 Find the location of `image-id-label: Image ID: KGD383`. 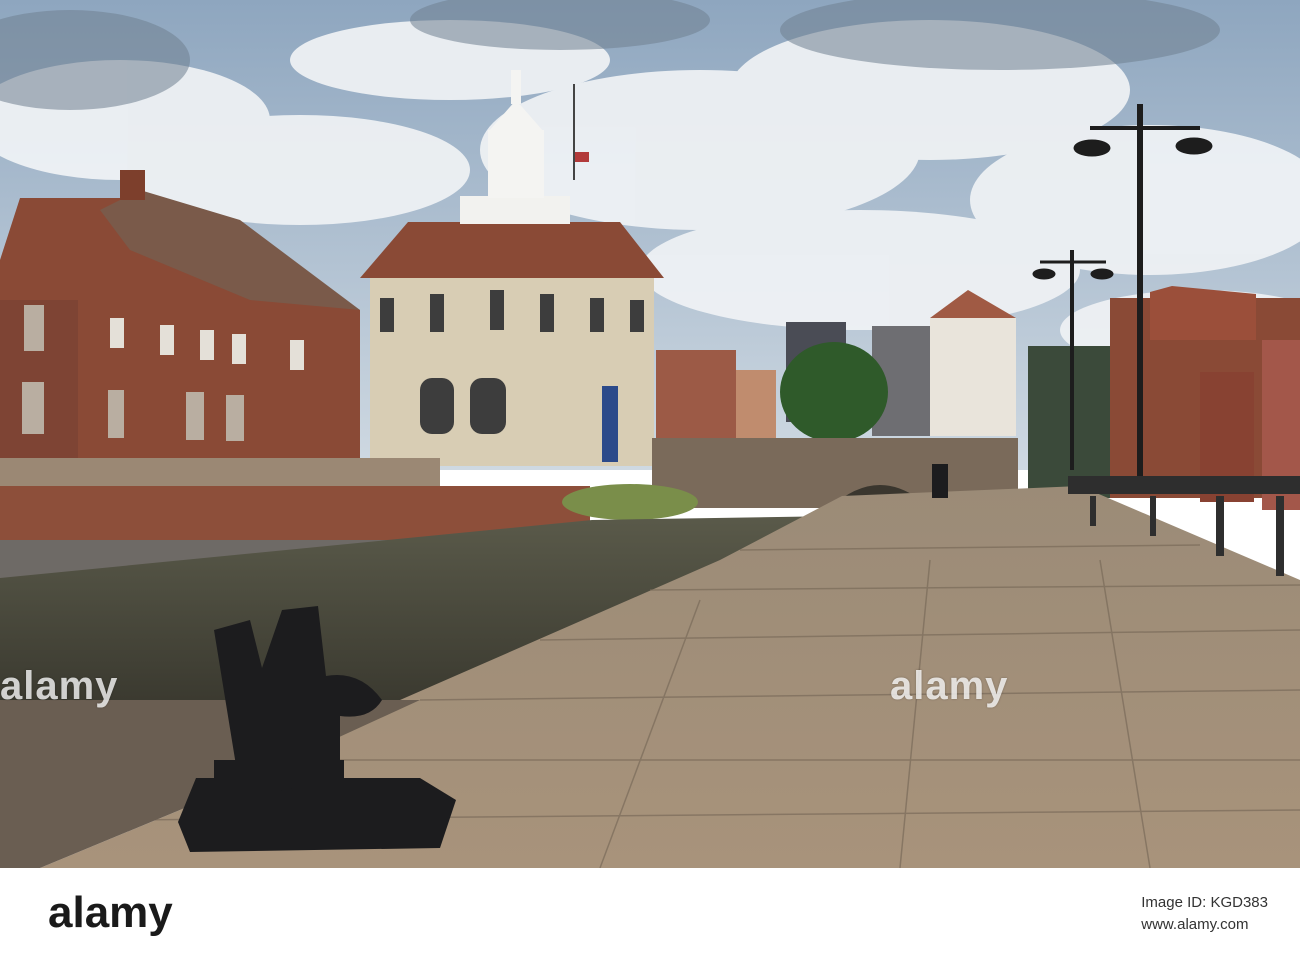

image-id-label: Image ID: KGD383 is located at coordinates (1204, 902).